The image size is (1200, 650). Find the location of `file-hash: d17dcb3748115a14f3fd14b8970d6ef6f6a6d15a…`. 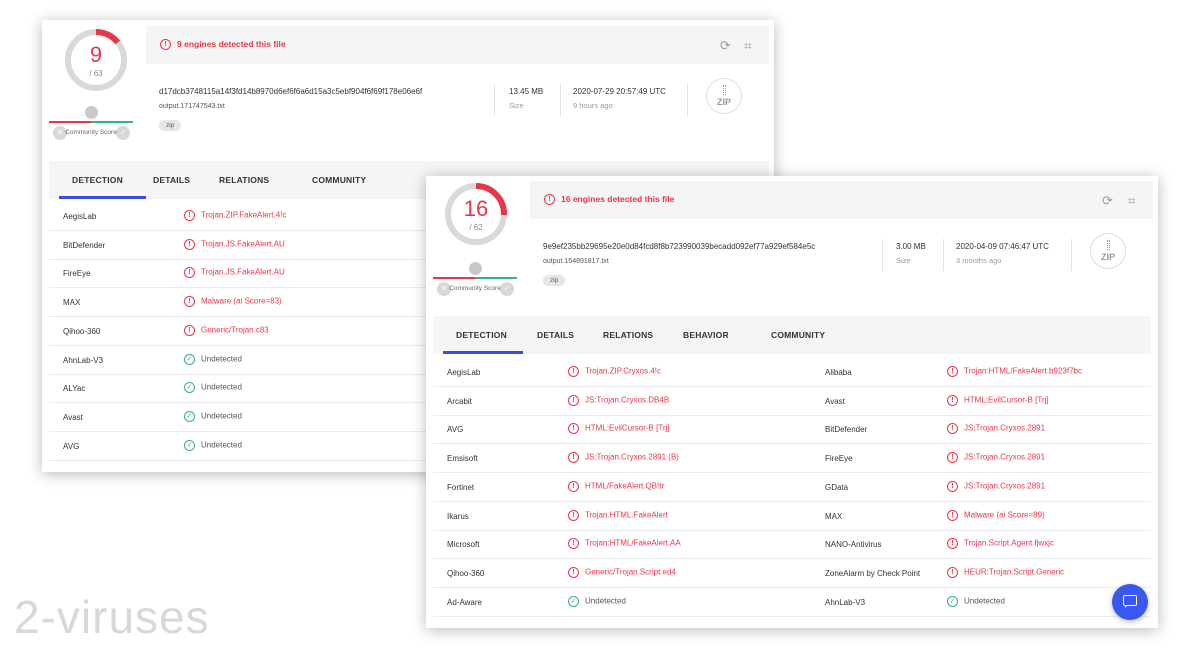

file-hash: d17dcb3748115a14f3fd14b8970d6ef6f6a6d15a… is located at coordinates (290, 91).